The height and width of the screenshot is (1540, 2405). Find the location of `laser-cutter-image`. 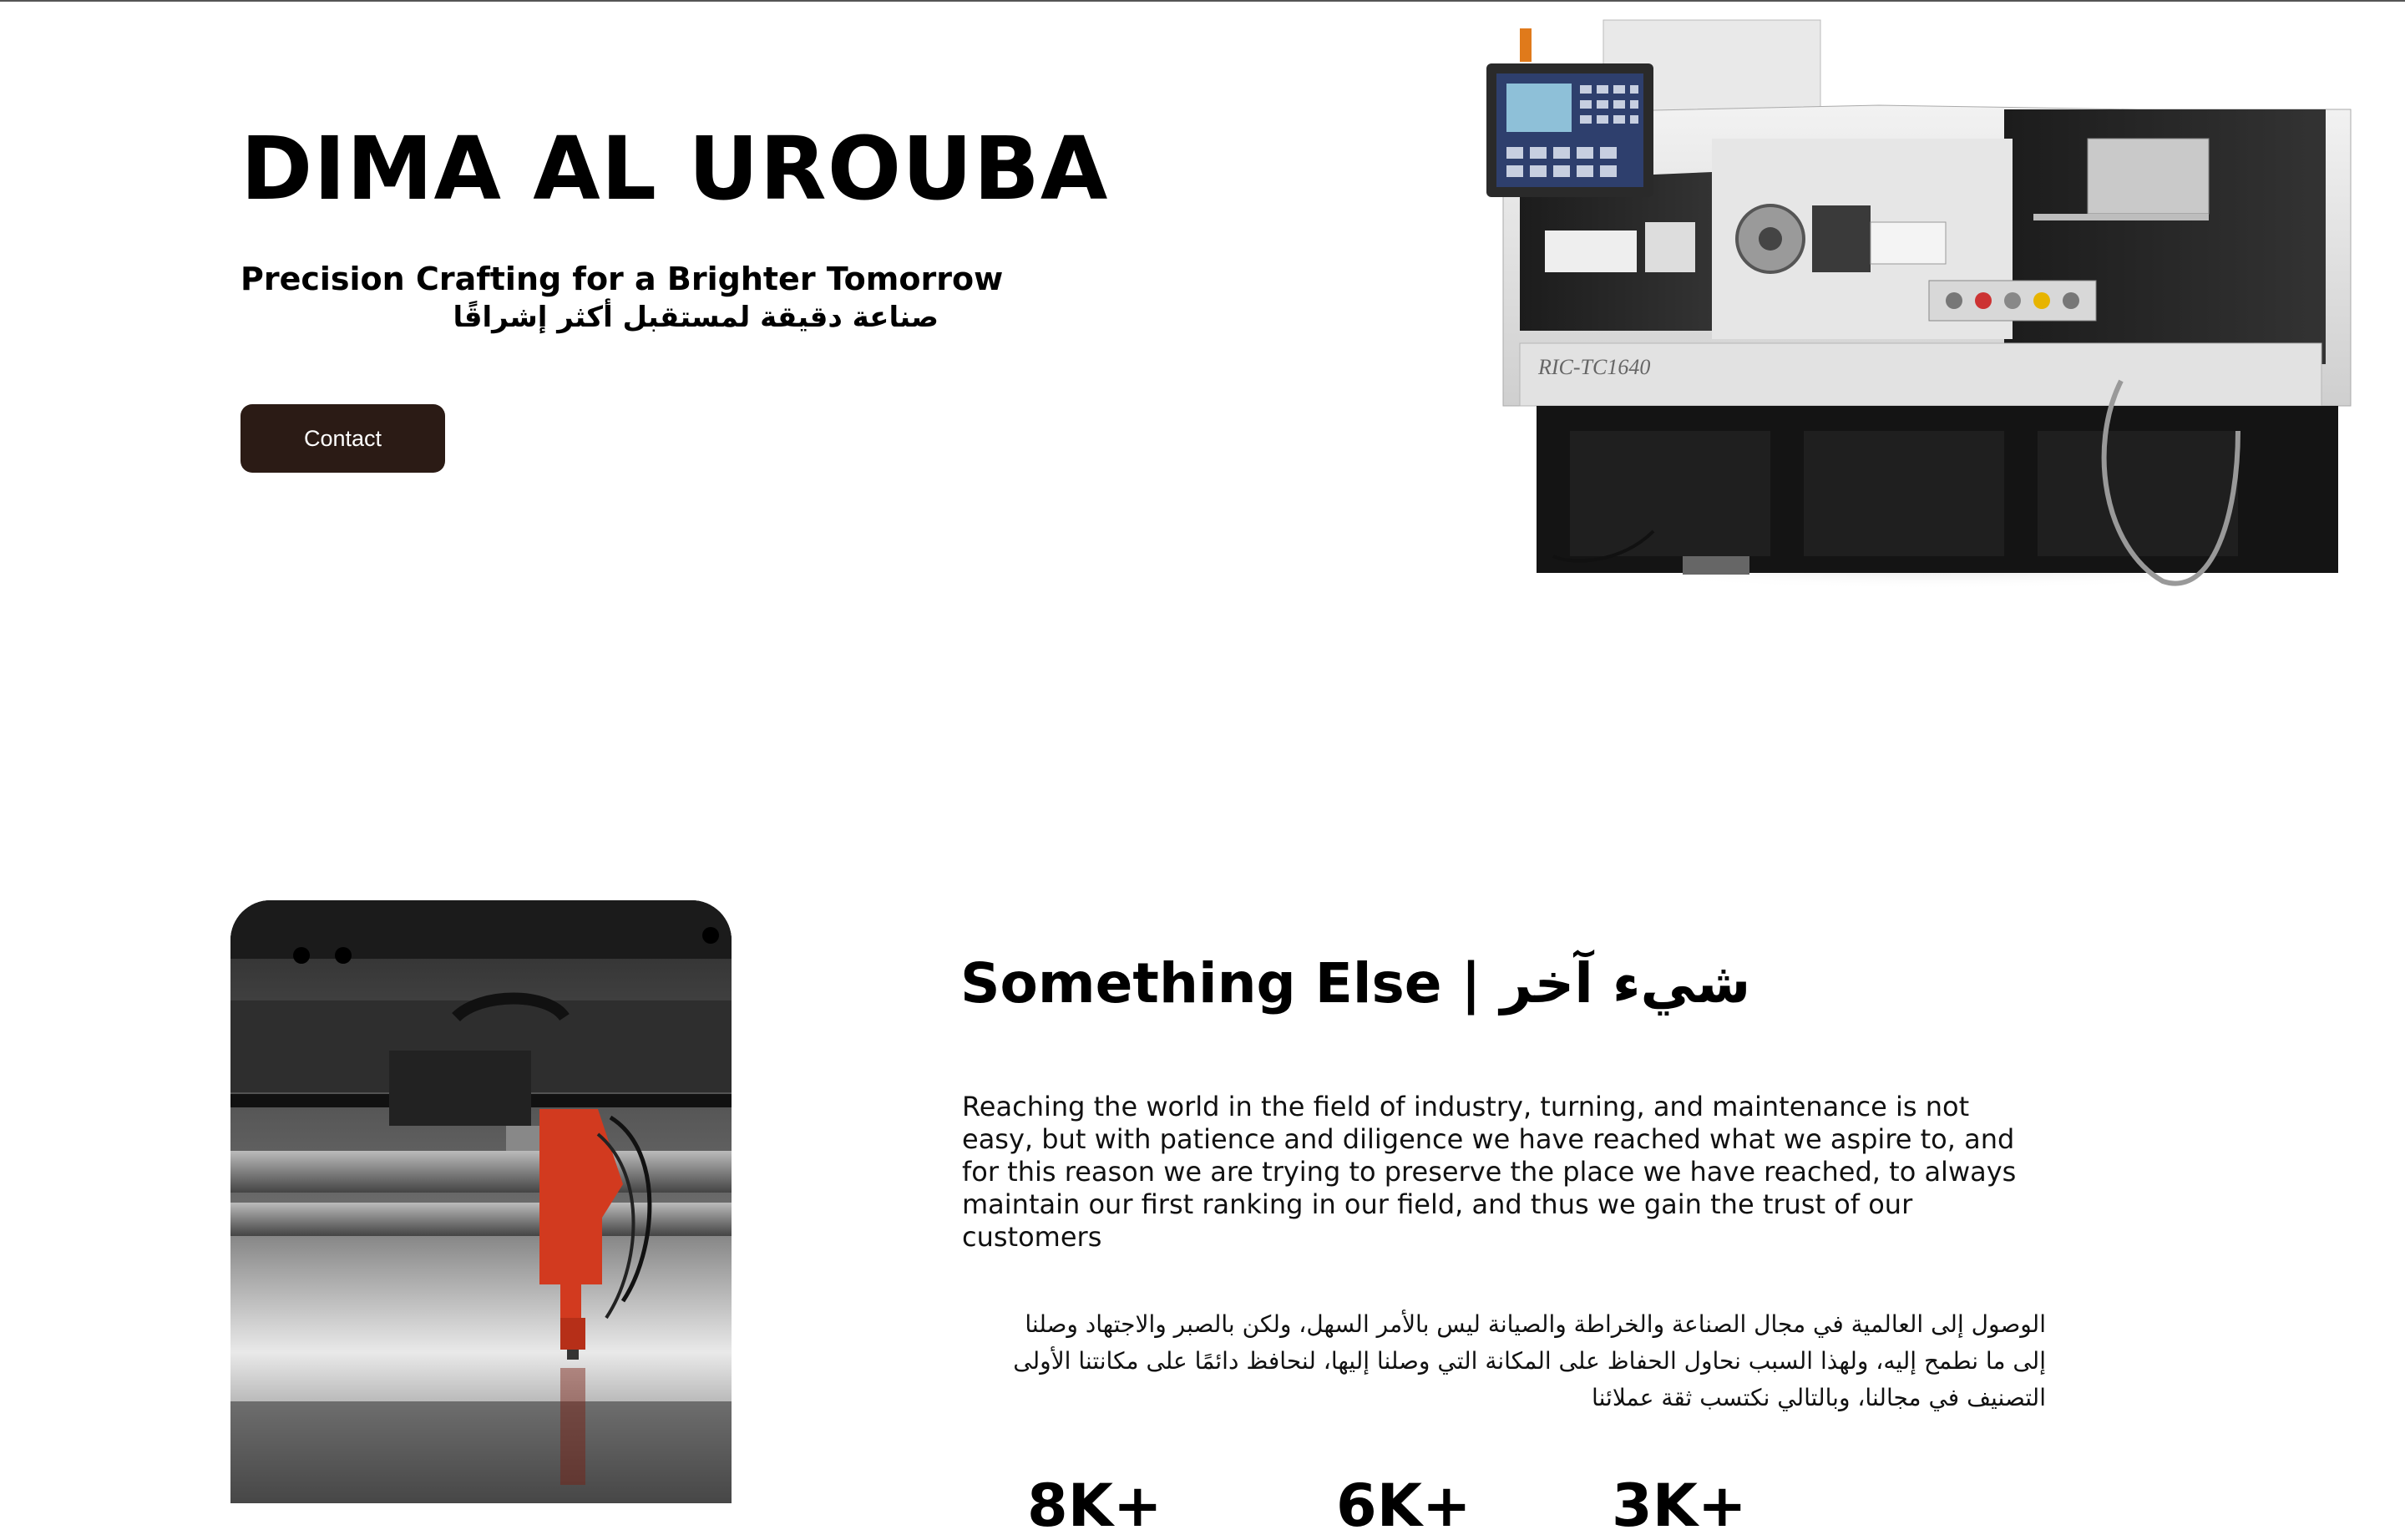

laser-cutter-image is located at coordinates (481, 1202).